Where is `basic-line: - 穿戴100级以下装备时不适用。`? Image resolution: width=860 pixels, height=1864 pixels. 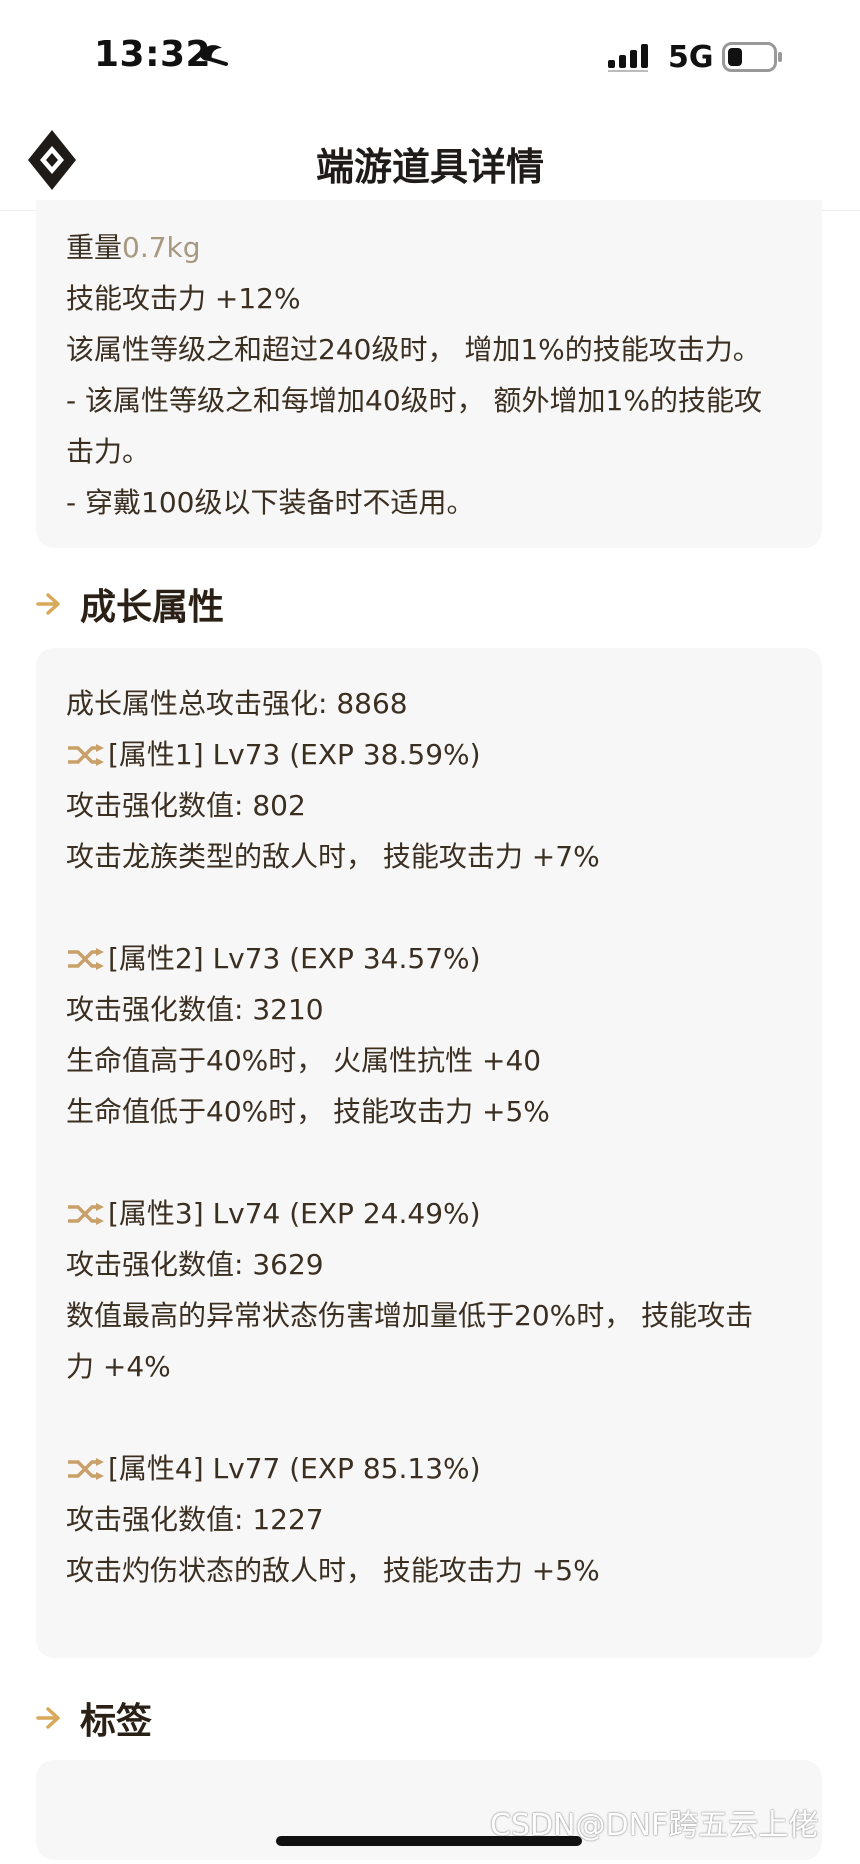
basic-line: - 穿戴100级以下装备时不适用。 is located at coordinates (270, 502).